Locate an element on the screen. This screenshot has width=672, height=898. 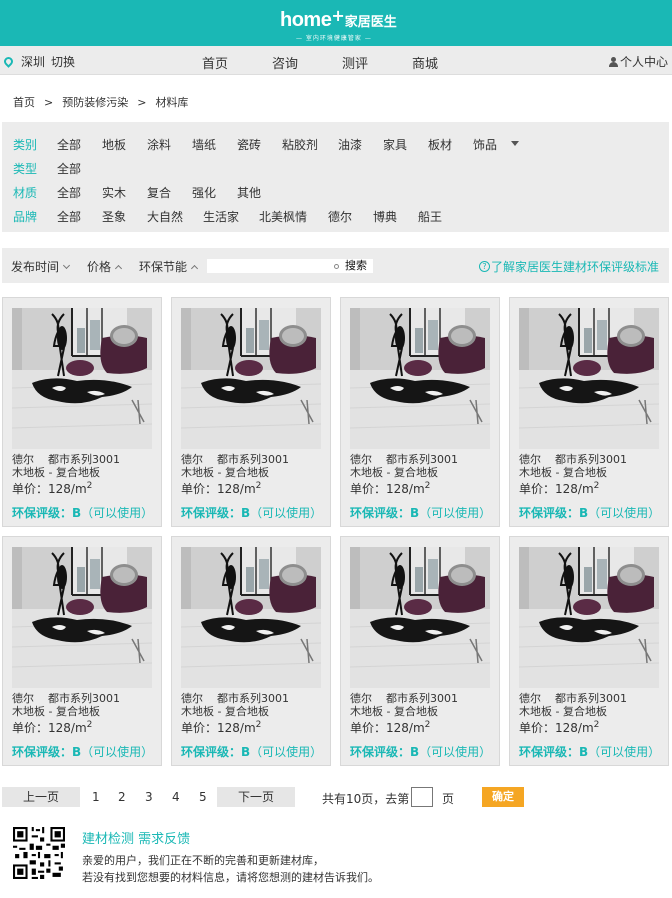
nav-consult: 咨询 is located at coordinates (285, 62).